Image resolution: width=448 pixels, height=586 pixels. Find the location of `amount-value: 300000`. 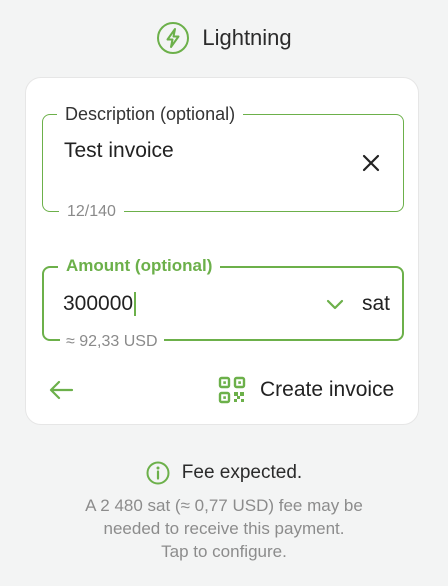

amount-value: 300000 is located at coordinates (98, 303).